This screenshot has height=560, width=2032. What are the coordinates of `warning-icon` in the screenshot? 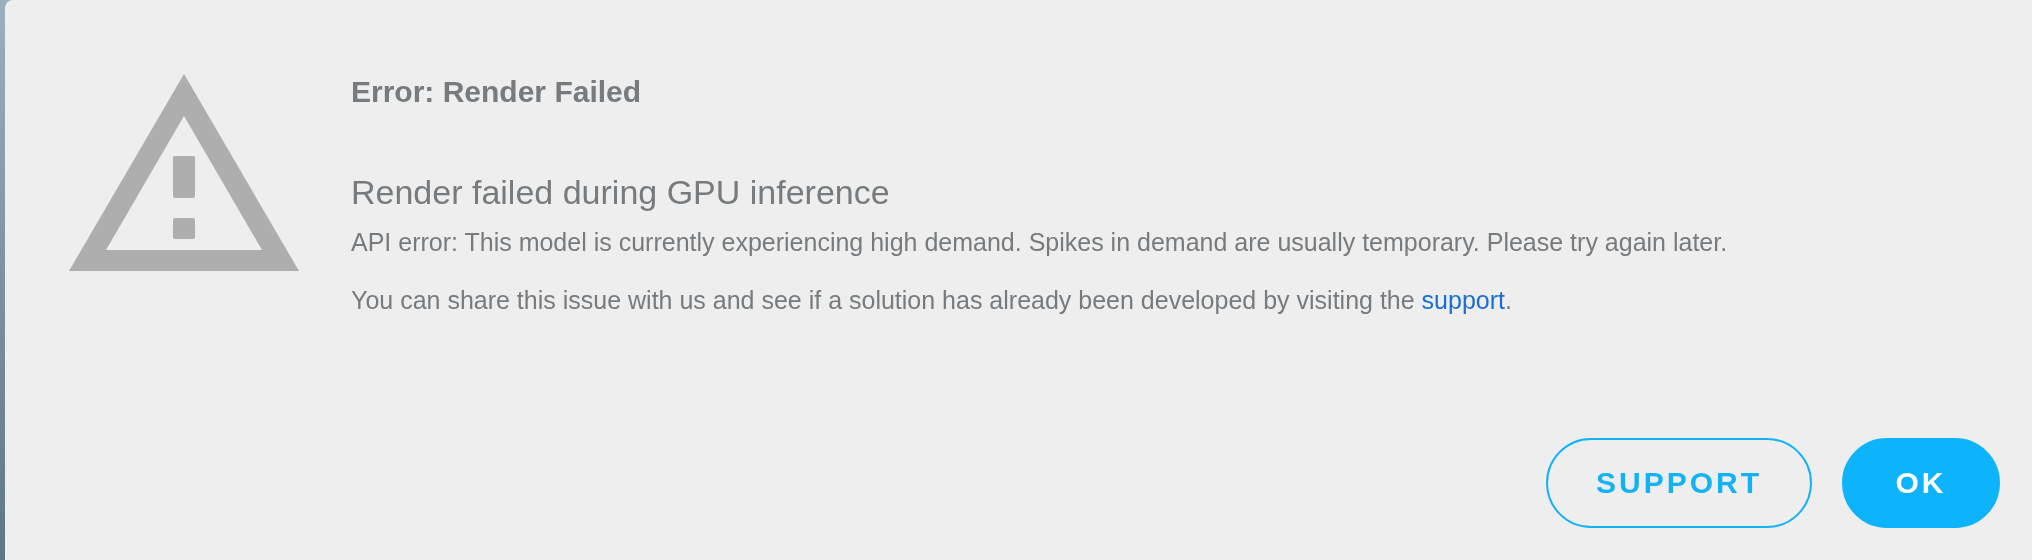 It's located at (184, 174).